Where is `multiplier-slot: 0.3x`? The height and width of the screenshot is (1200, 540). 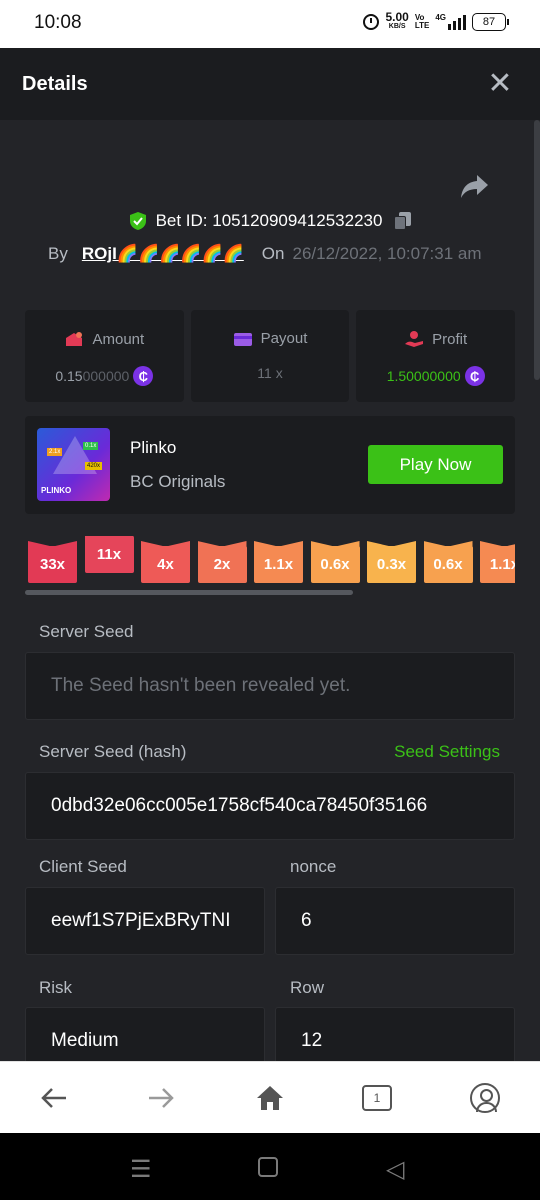 multiplier-slot: 0.3x is located at coordinates (391, 564).